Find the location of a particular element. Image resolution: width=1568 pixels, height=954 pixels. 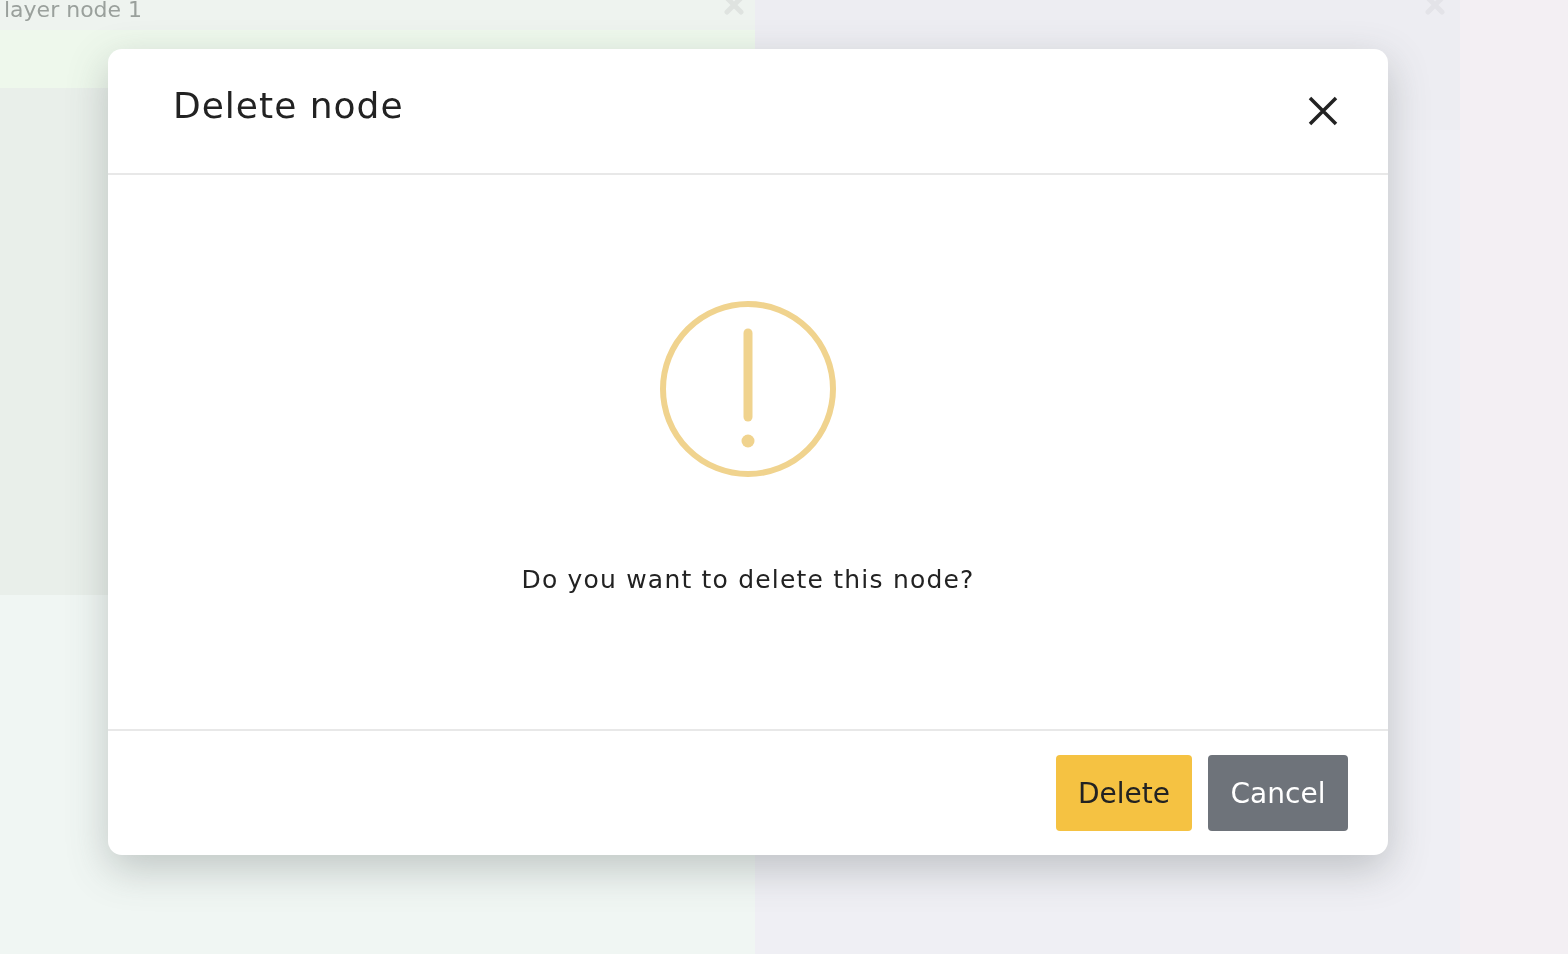

dialog-message: Do you want to delete this node? is located at coordinates (748, 579).